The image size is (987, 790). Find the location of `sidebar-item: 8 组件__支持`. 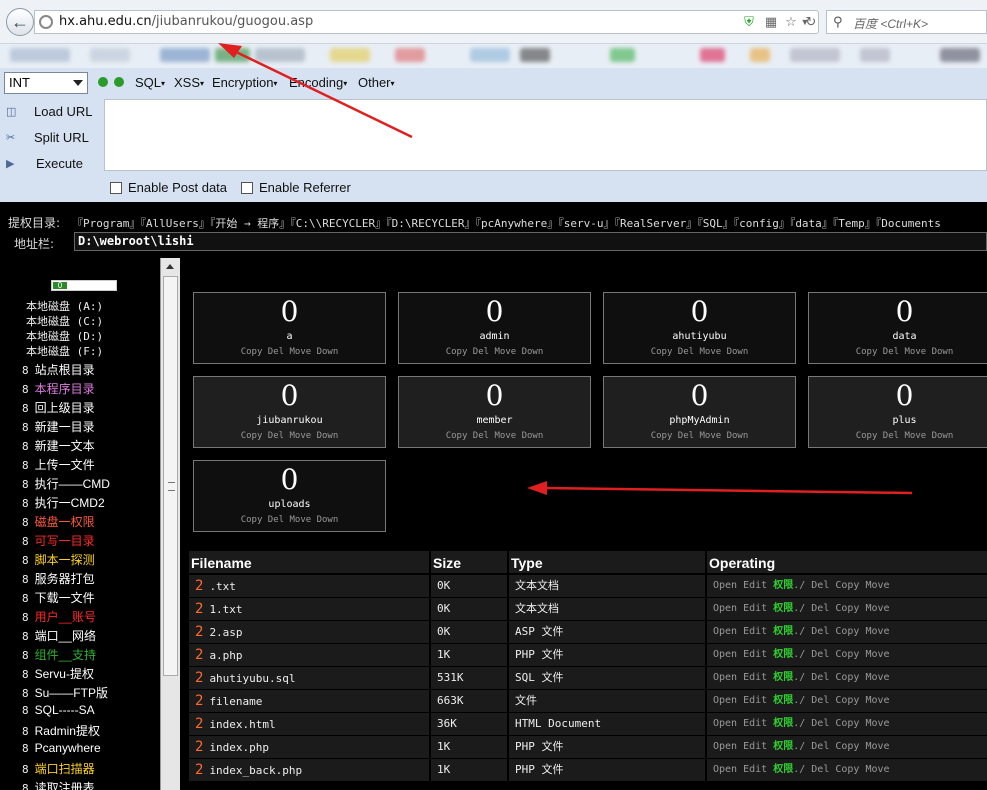

sidebar-item: 8 组件__支持 is located at coordinates (59, 654).